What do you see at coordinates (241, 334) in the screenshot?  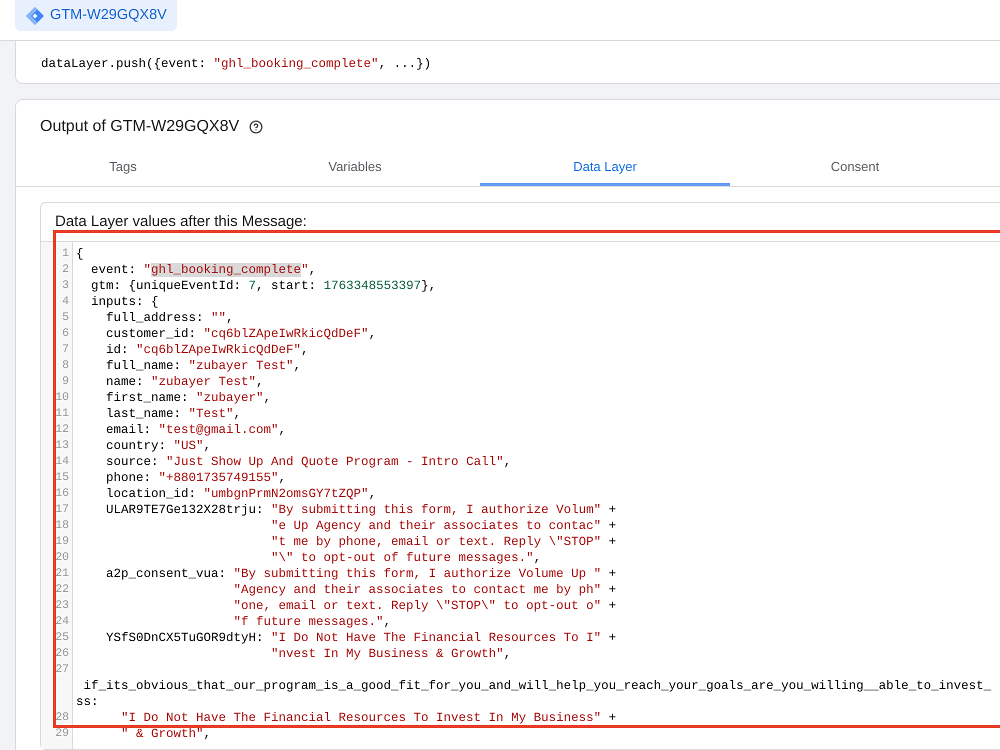 I see `code-line: customer_id: "cq6blZApeIwRkicQdDeF",` at bounding box center [241, 334].